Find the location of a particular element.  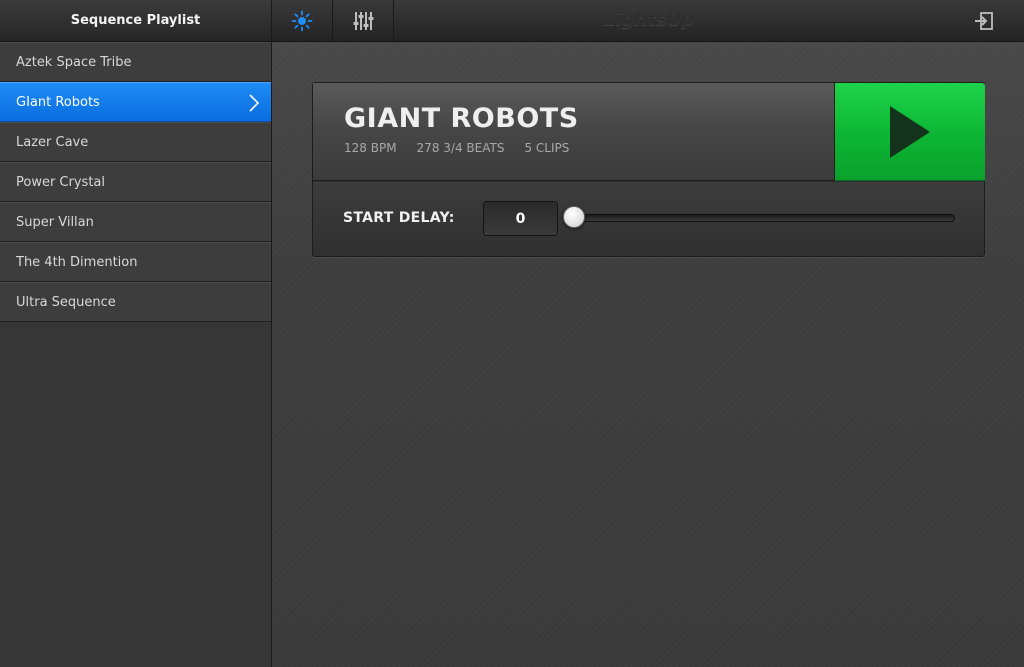

brand-logo: LightsUp is located at coordinates (649, 19).